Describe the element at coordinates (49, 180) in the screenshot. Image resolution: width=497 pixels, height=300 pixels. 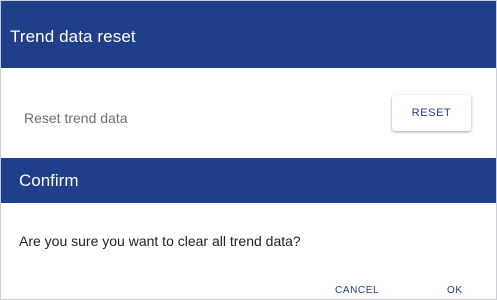
I see `dialog-title: Confirm` at that location.